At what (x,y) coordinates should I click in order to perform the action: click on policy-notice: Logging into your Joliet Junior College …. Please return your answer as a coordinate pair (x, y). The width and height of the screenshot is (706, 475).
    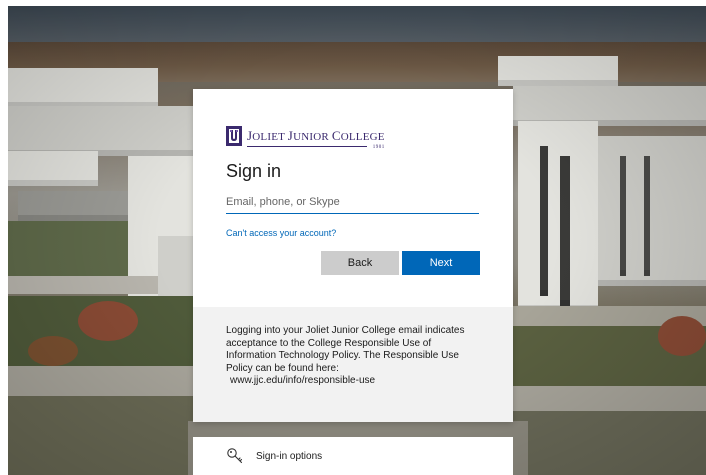
    Looking at the image, I should click on (351, 356).